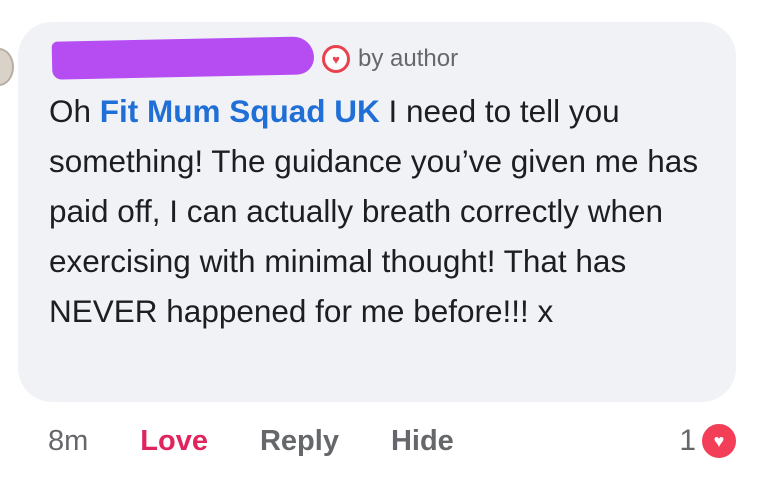  I want to click on avatar, so click(7, 67).